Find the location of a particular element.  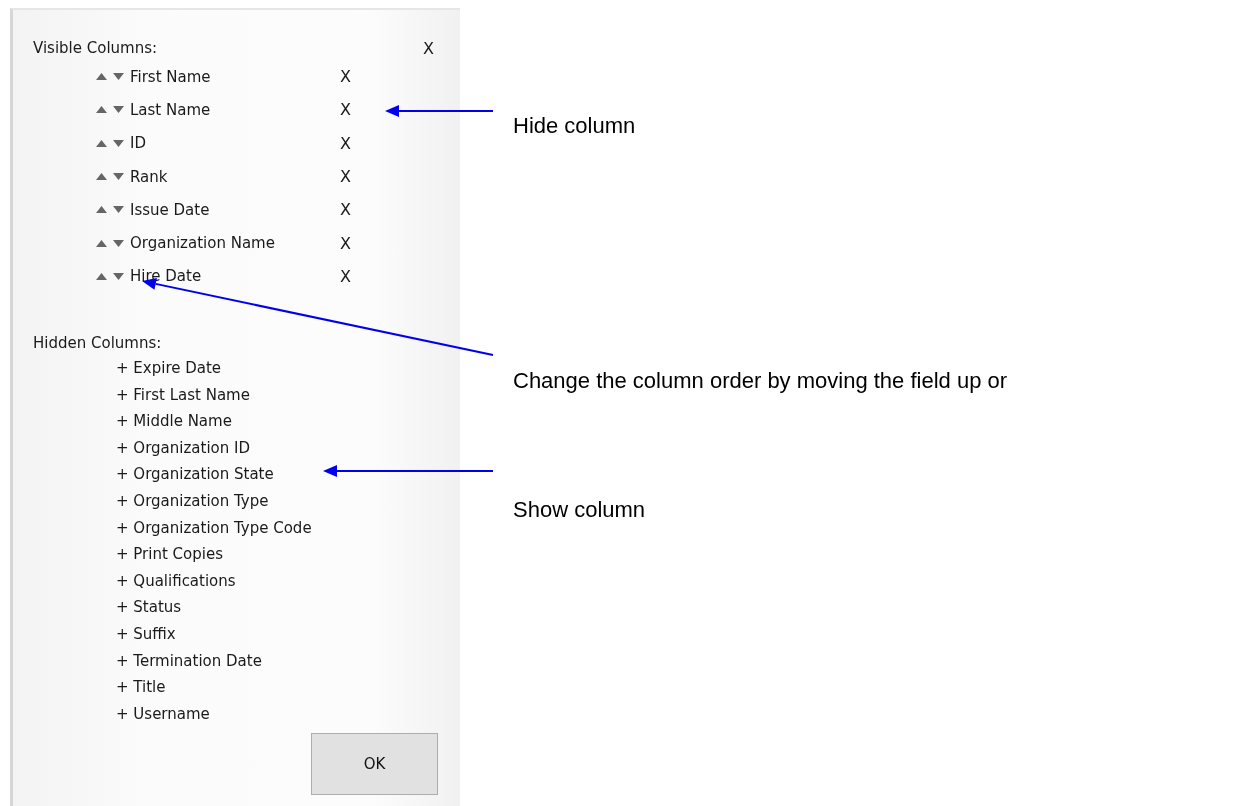

show-column-link: + Organization ID is located at coordinates (183, 447).